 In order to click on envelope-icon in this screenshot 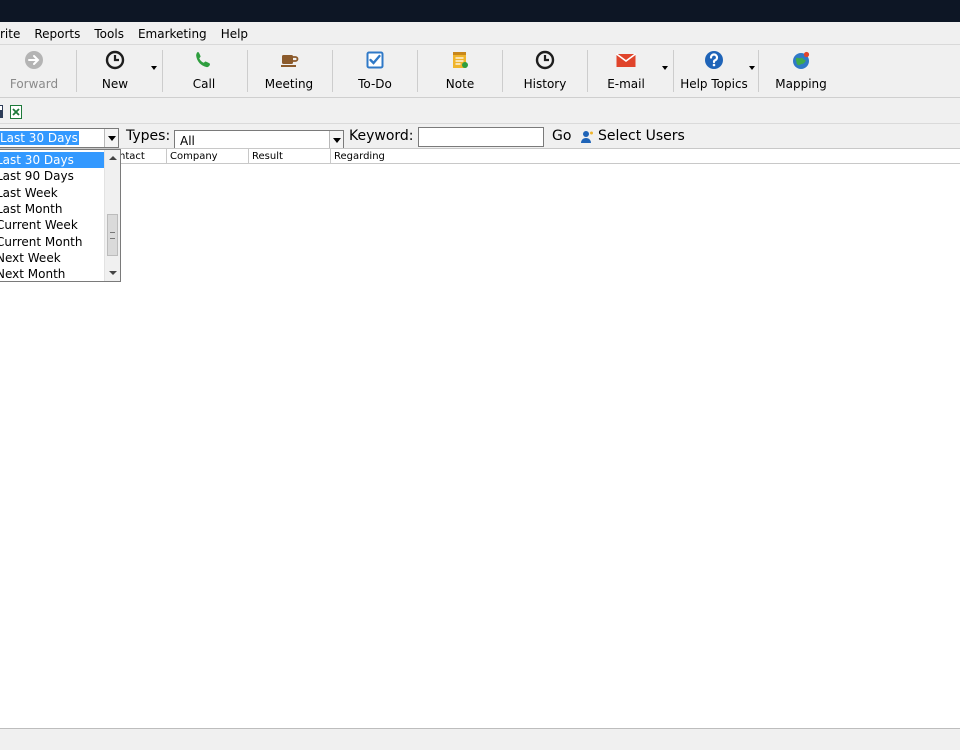, I will do `click(626, 60)`.